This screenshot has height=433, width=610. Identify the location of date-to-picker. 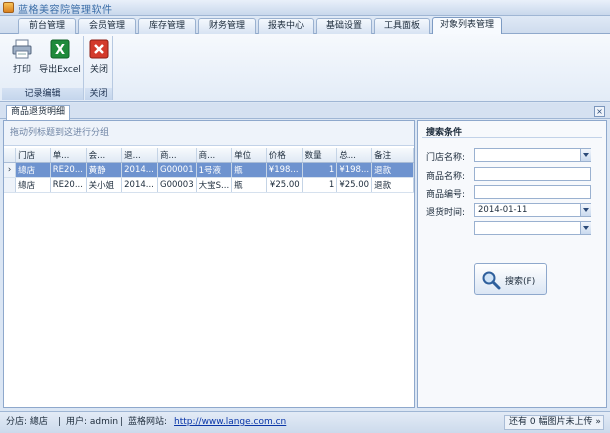
(532, 228).